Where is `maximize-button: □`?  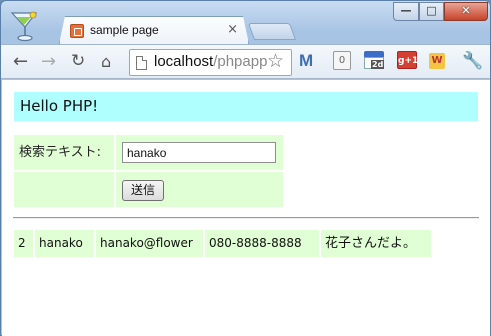
maximize-button: □ is located at coordinates (431, 11).